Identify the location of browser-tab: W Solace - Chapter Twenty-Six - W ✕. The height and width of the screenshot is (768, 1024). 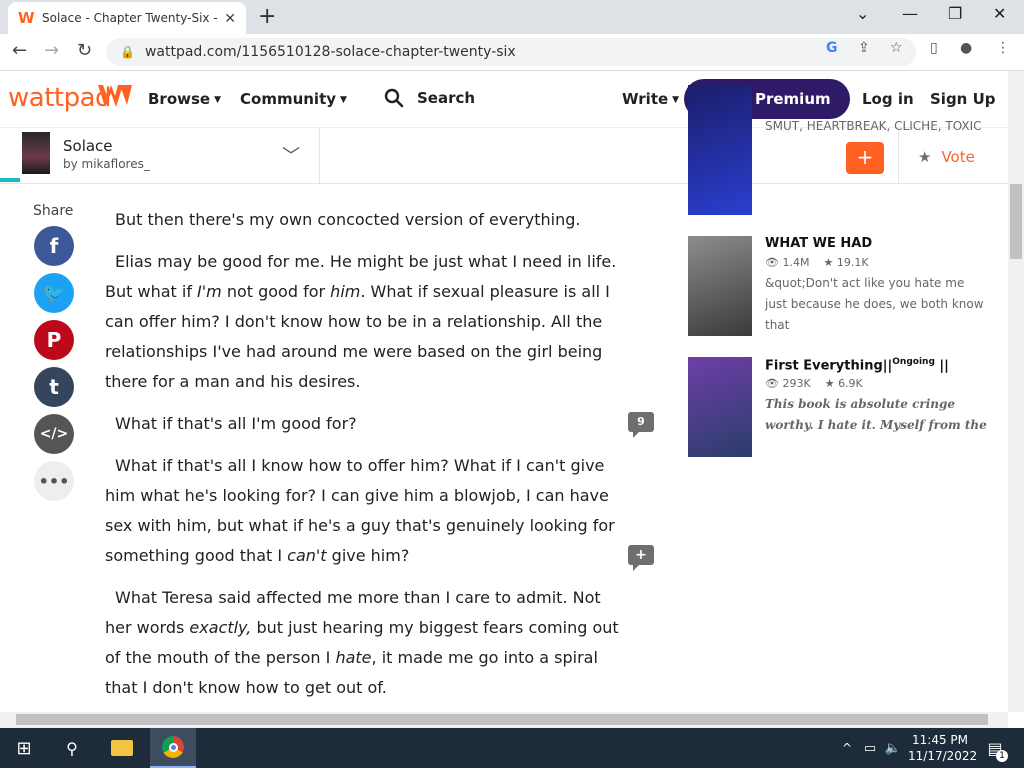
(127, 18).